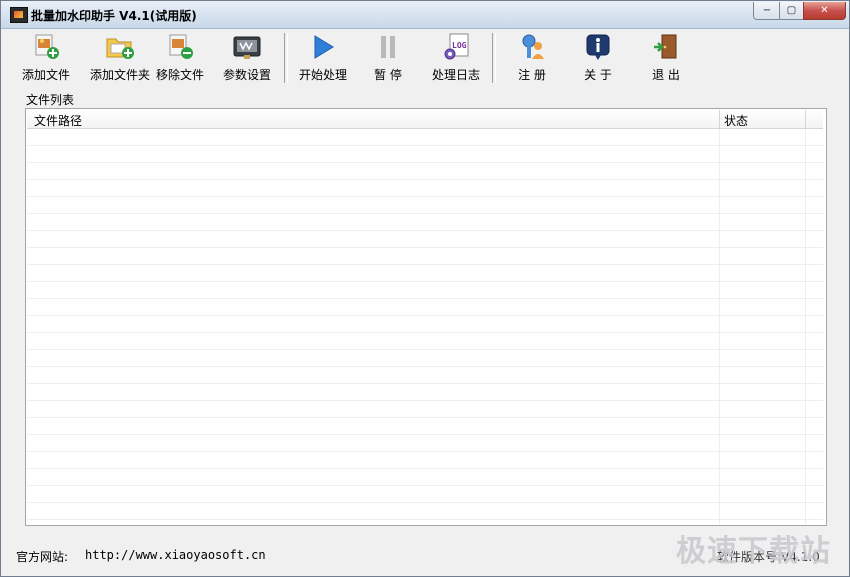 The height and width of the screenshot is (577, 850). What do you see at coordinates (114, 16) in the screenshot?
I see `window-title: 批量加水印助手 V4.1(试用版)` at bounding box center [114, 16].